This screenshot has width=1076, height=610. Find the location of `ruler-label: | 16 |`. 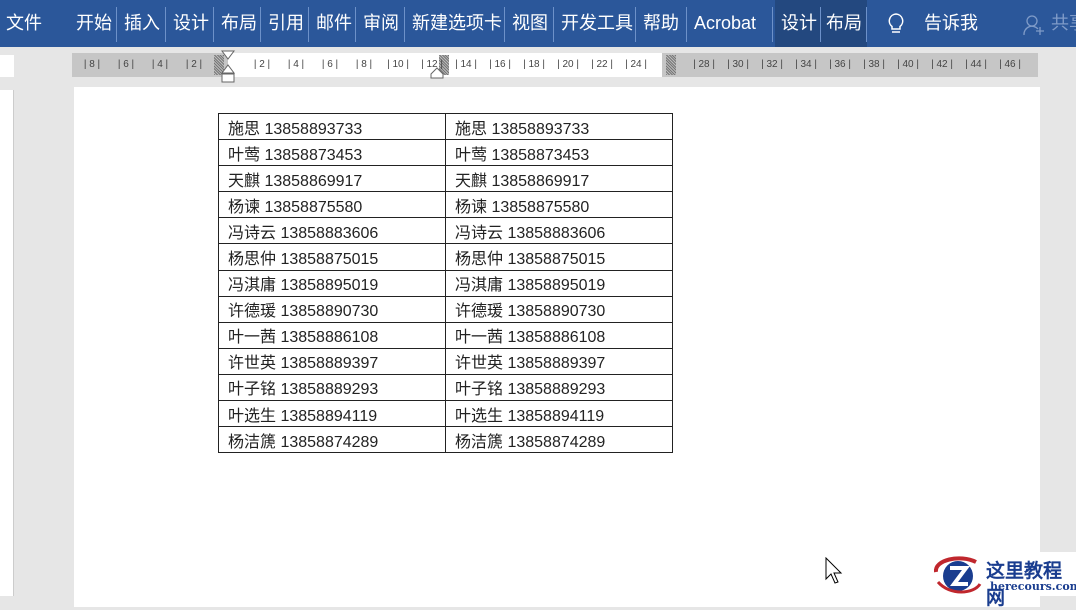

ruler-label: | 16 | is located at coordinates (500, 64).